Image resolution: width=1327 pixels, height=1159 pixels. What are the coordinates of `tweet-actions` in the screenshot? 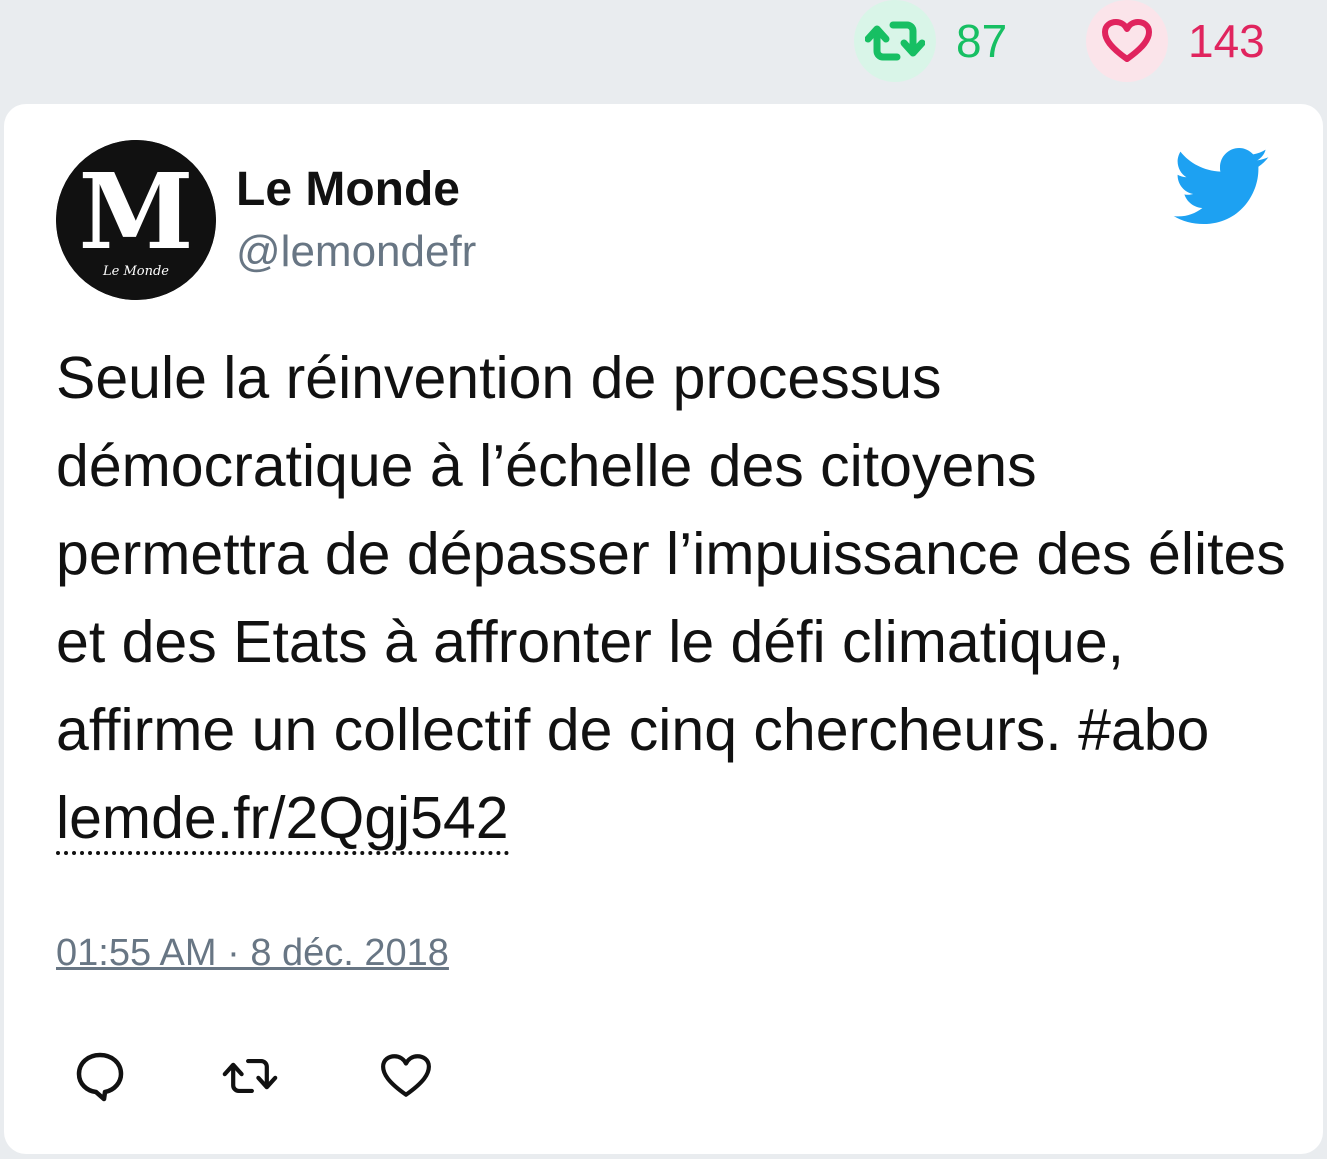 It's located at (663, 1078).